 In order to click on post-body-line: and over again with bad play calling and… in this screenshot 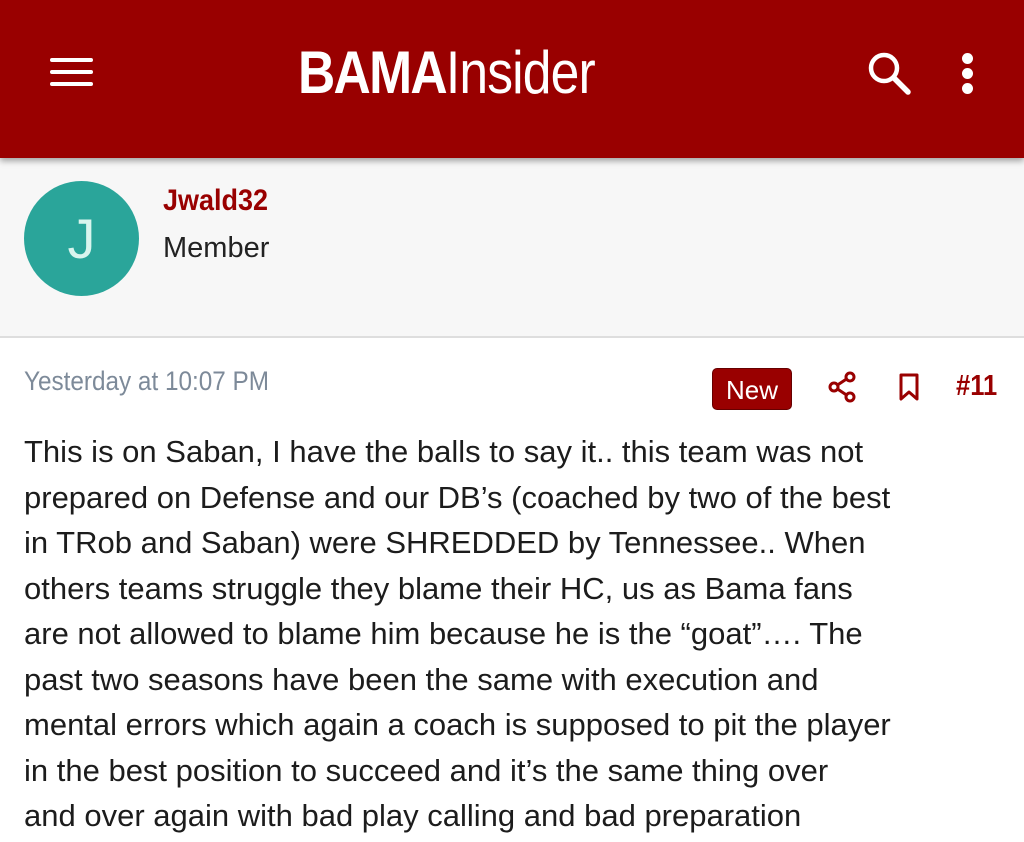, I will do `click(413, 815)`.